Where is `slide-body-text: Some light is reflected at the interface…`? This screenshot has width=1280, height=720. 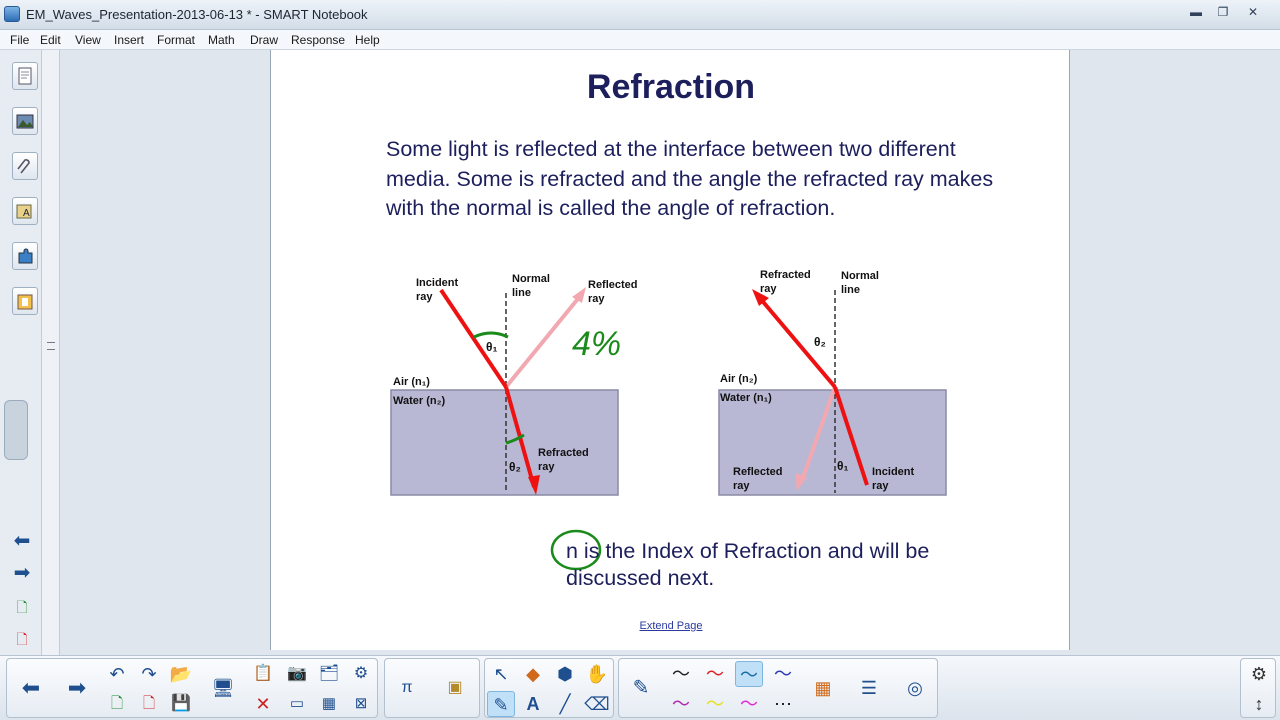
slide-body-text: Some light is reflected at the interface… is located at coordinates (690, 178).